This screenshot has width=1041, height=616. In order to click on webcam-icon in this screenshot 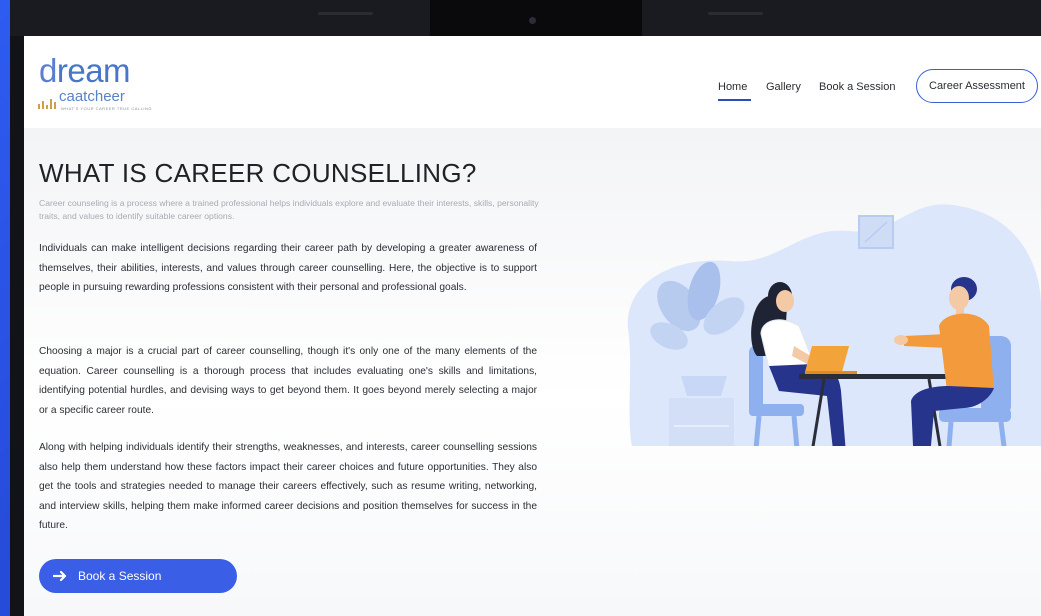, I will do `click(532, 20)`.